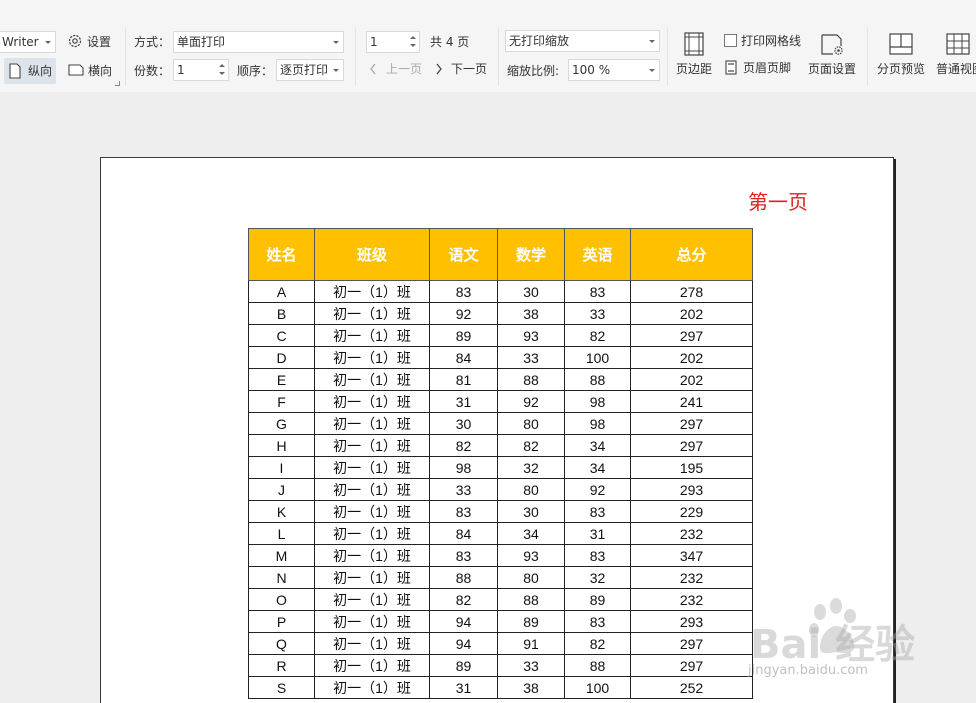  I want to click on landscape-label: 横向, so click(100, 71).